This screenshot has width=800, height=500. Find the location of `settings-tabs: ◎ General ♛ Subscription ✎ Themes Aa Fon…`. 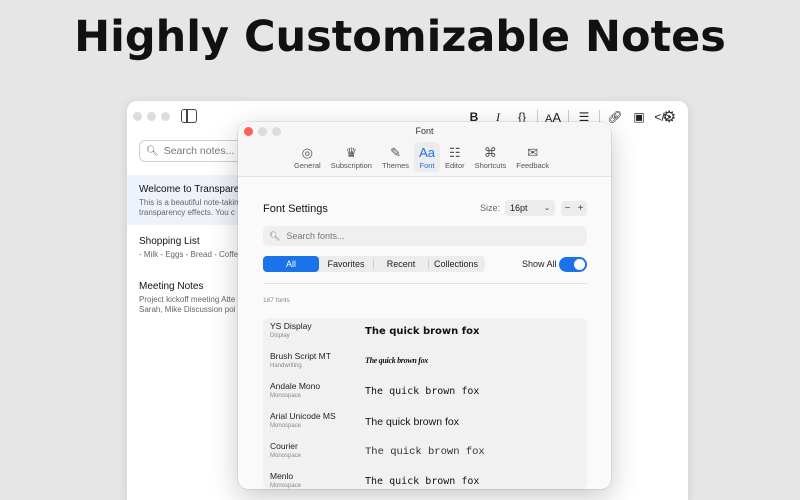

settings-tabs: ◎ General ♛ Subscription ✎ Themes Aa Fon… is located at coordinates (421, 157).